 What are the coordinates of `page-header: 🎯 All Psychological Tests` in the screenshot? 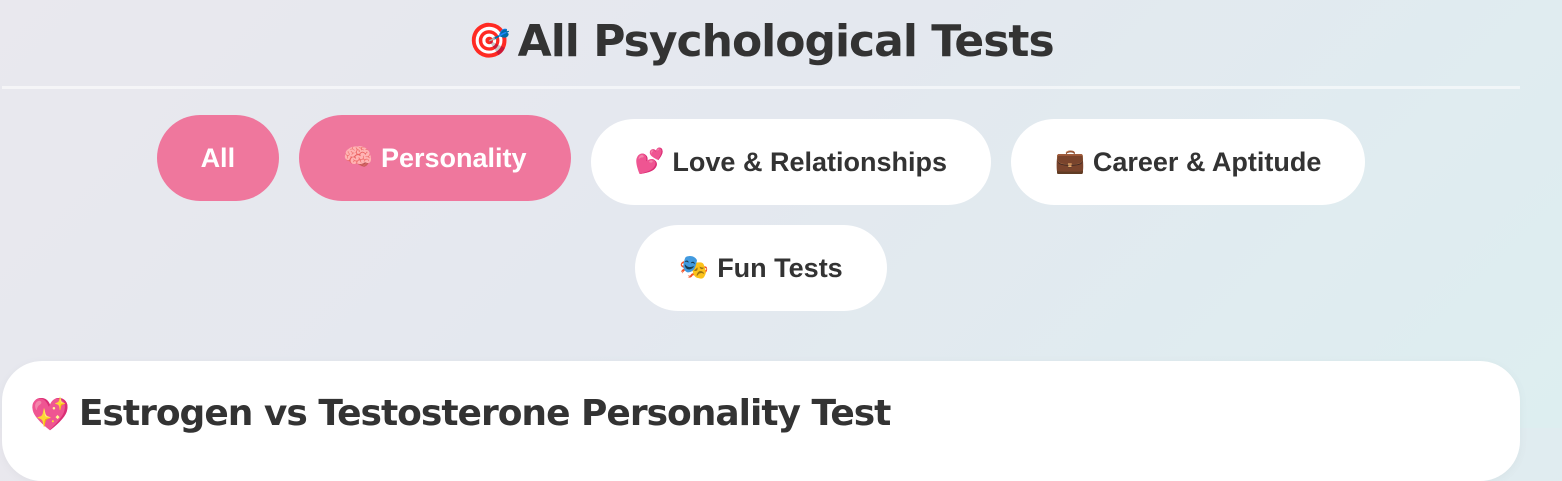 It's located at (761, 41).